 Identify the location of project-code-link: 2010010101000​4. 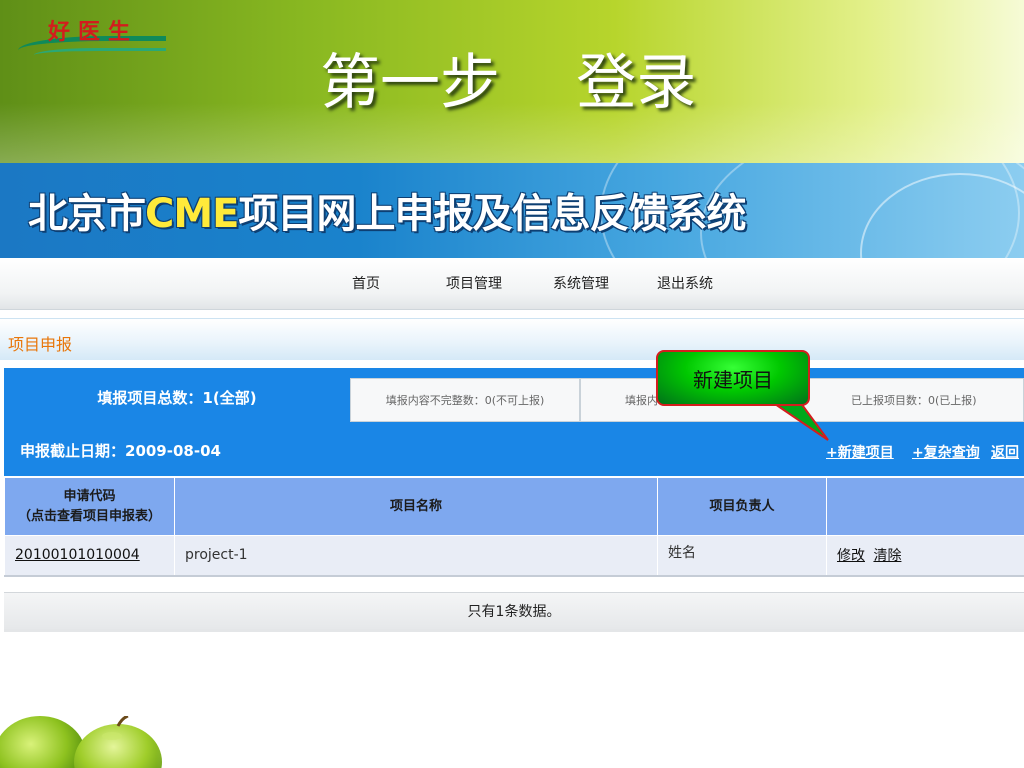
(77, 555).